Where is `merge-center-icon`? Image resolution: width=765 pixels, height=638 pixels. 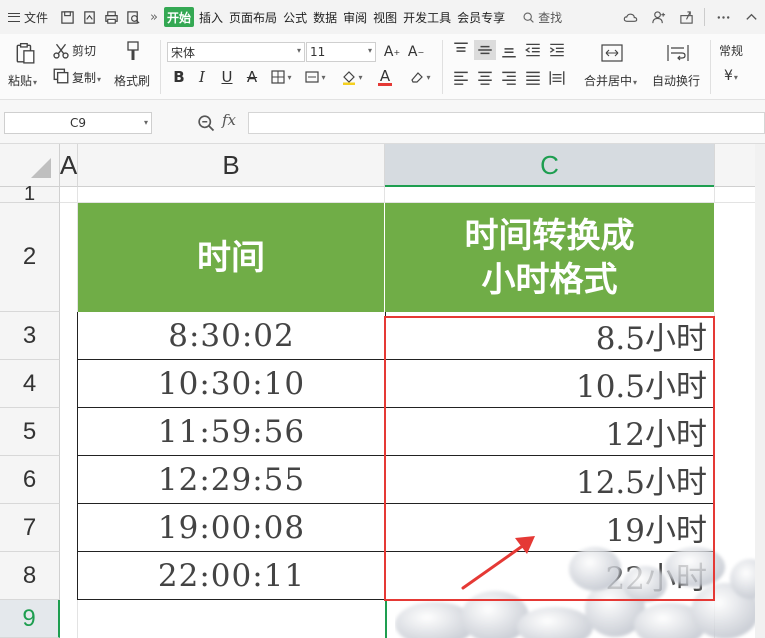
merge-center-icon is located at coordinates (612, 53).